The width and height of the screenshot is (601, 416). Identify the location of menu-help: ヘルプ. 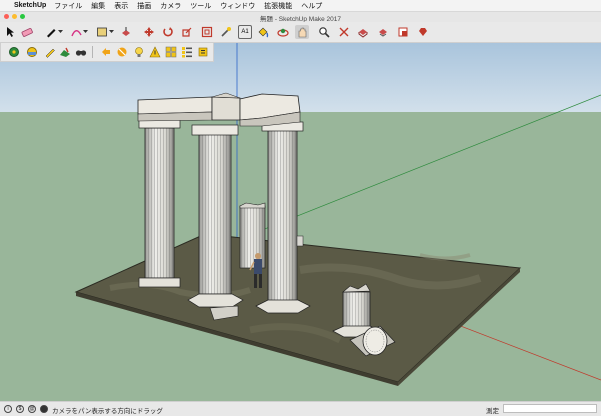
(311, 6).